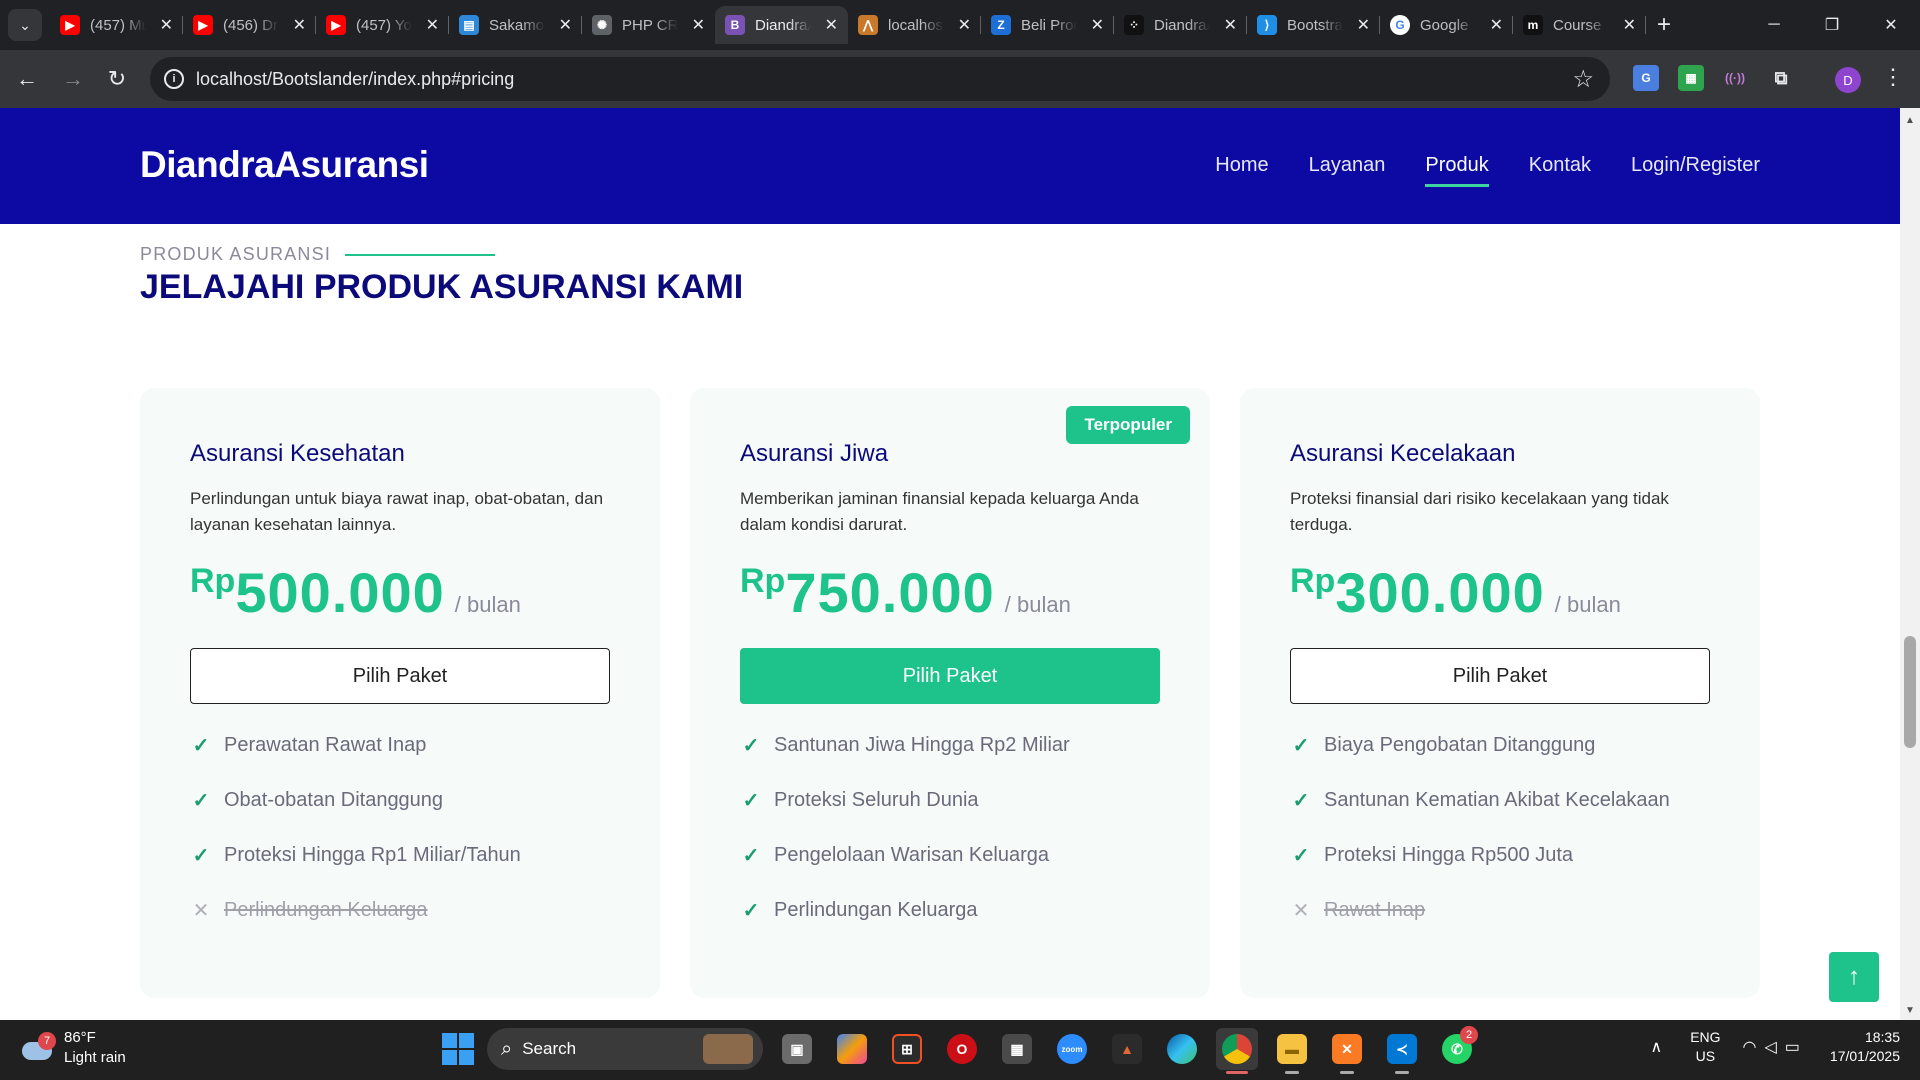  I want to click on translate-extension-icon: G, so click(1646, 78).